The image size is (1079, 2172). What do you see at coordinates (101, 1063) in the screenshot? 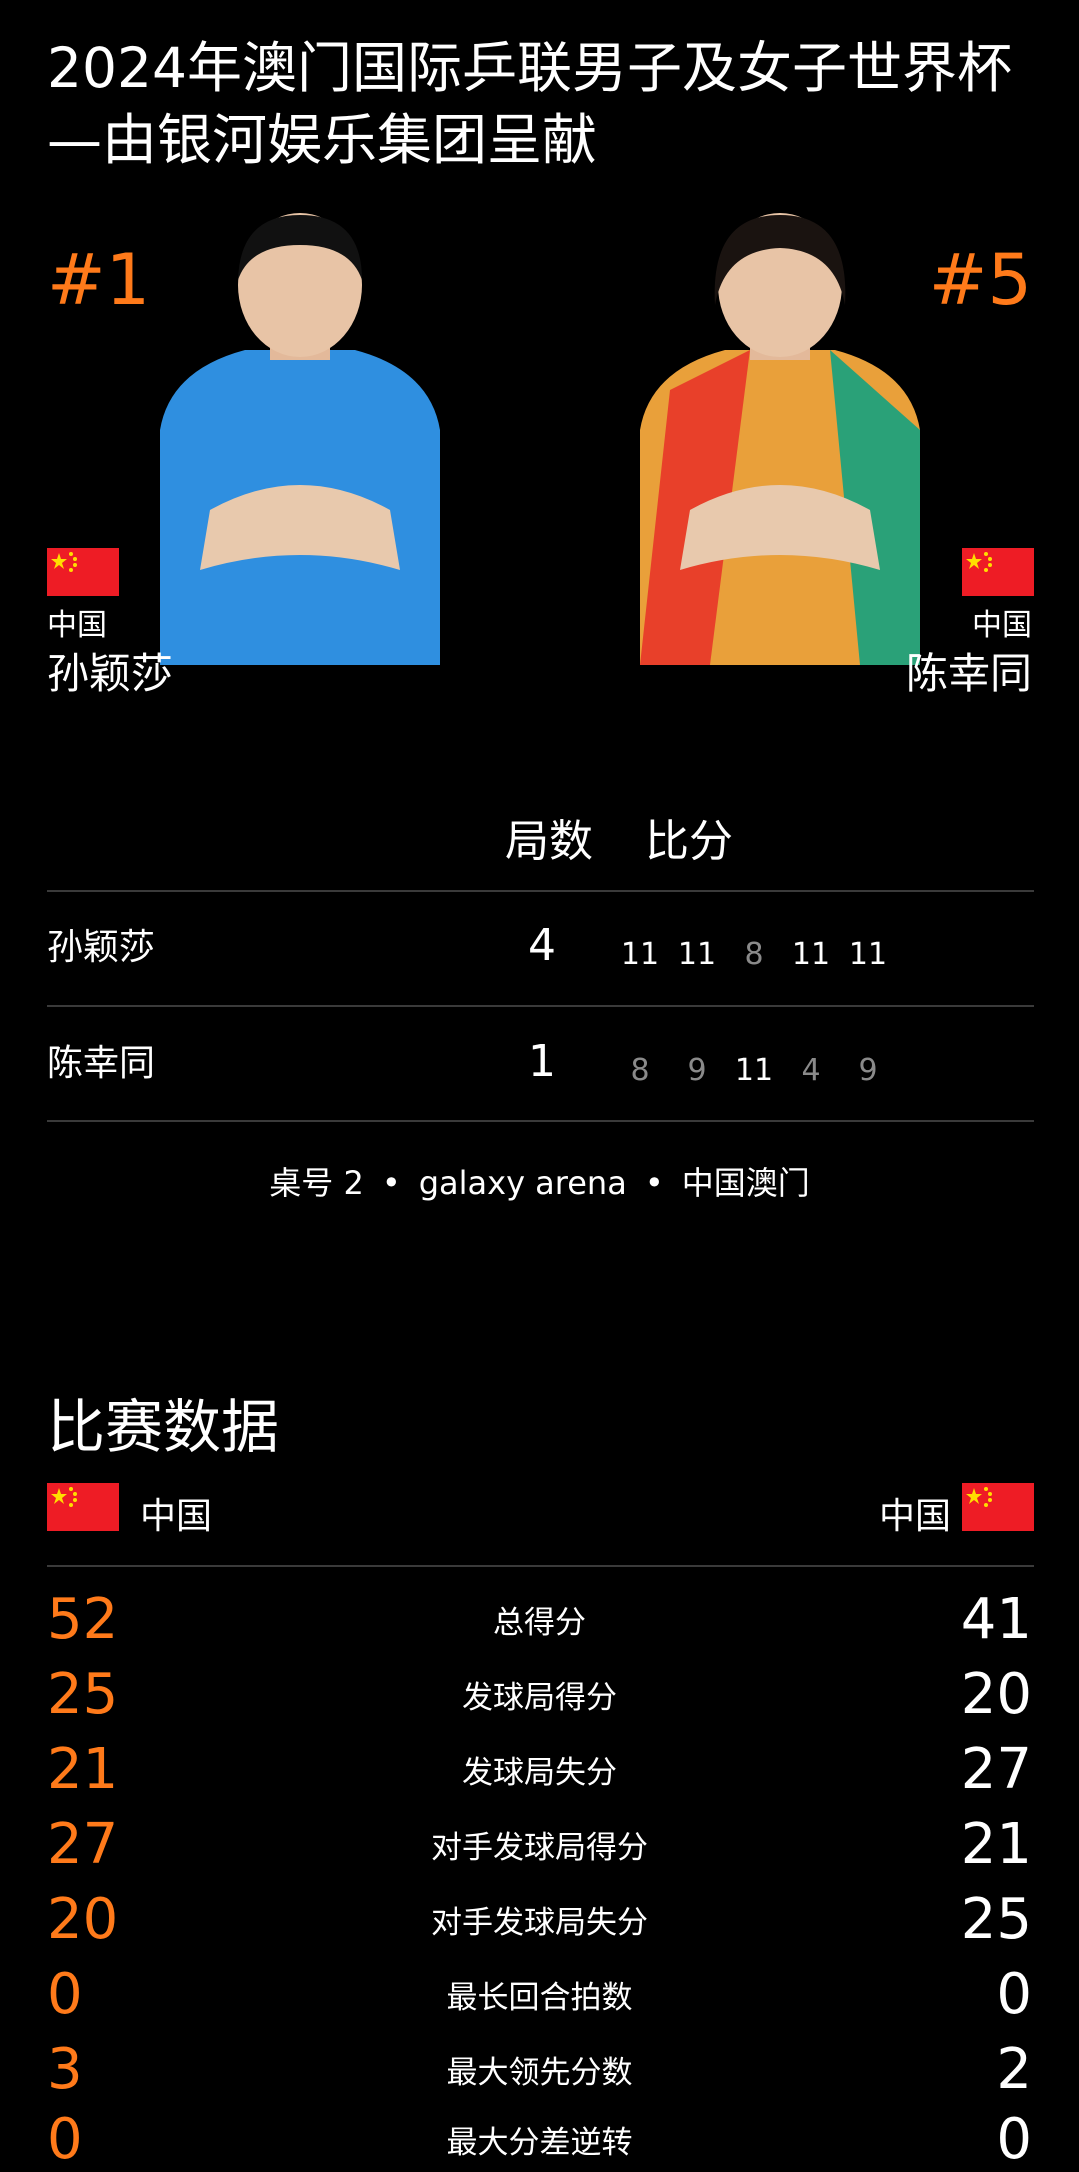
I see `score-row-player-name: 陈幸同` at bounding box center [101, 1063].